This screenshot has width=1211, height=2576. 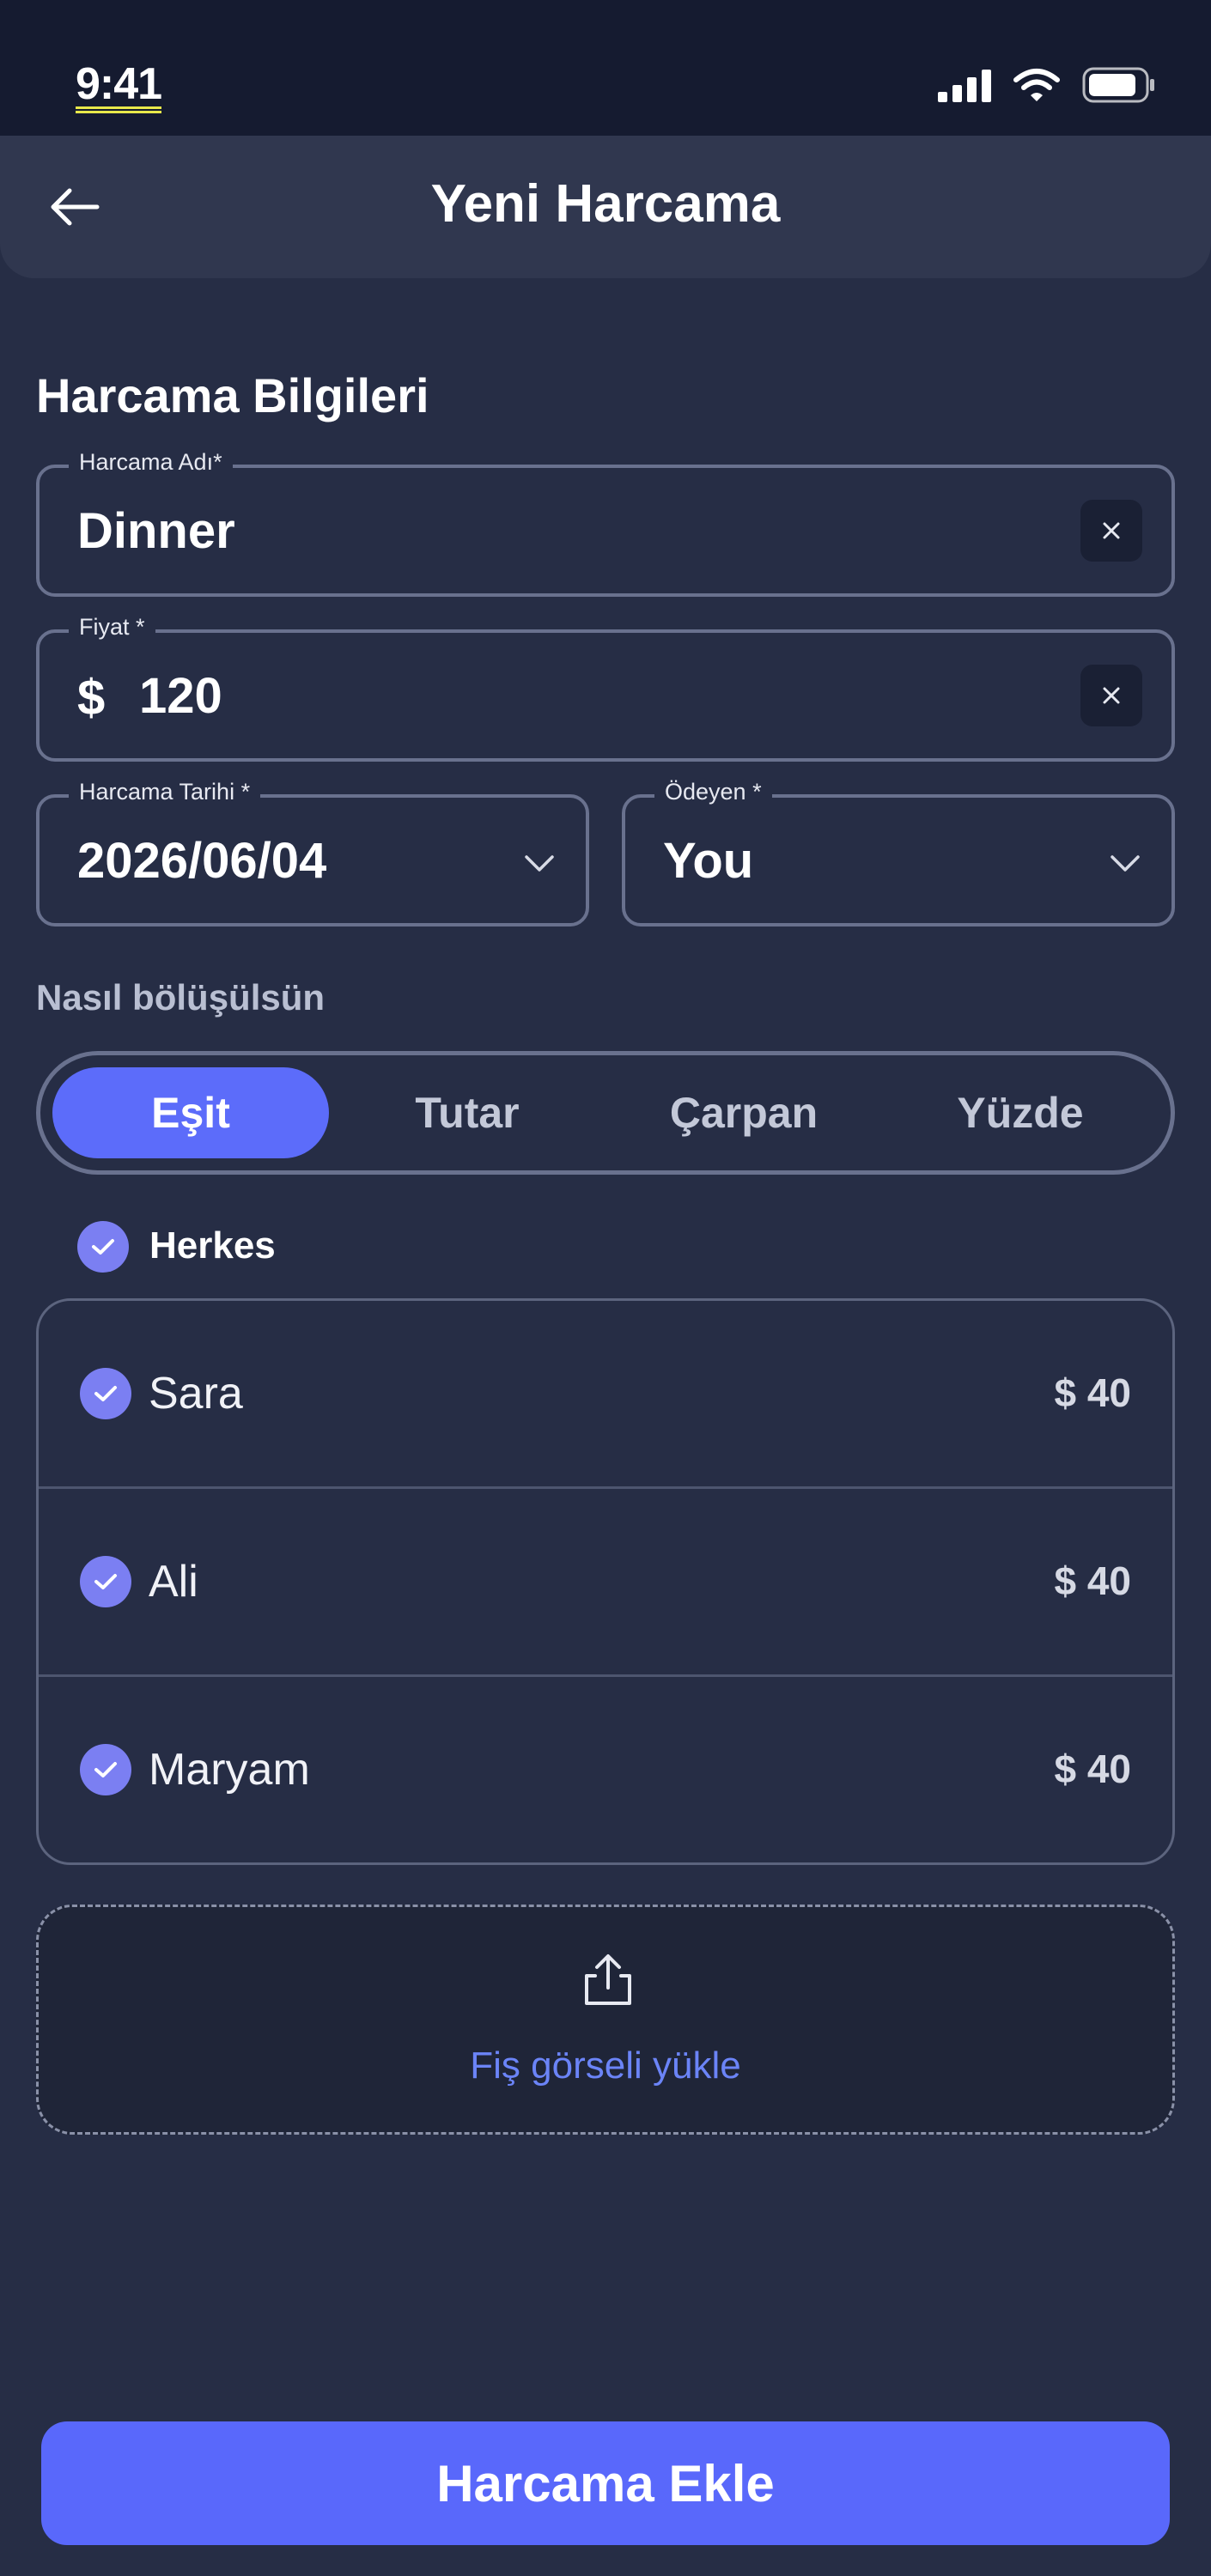 I want to click on upload-icon, so click(x=608, y=1980).